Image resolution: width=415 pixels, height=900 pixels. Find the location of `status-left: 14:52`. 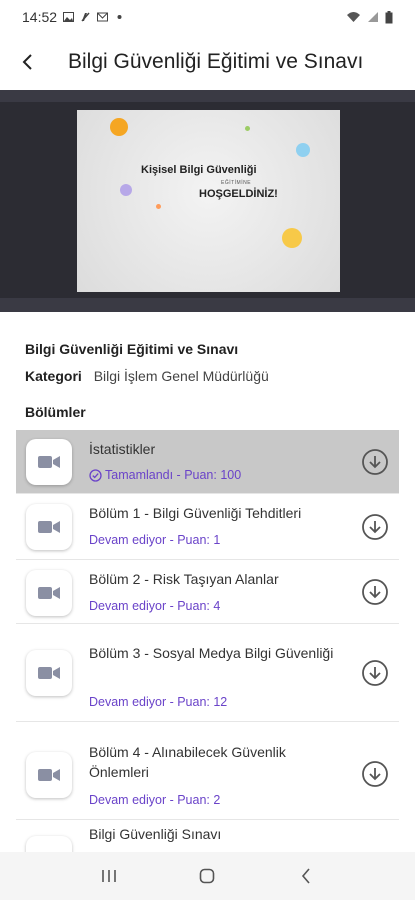

status-left: 14:52 is located at coordinates (73, 17).